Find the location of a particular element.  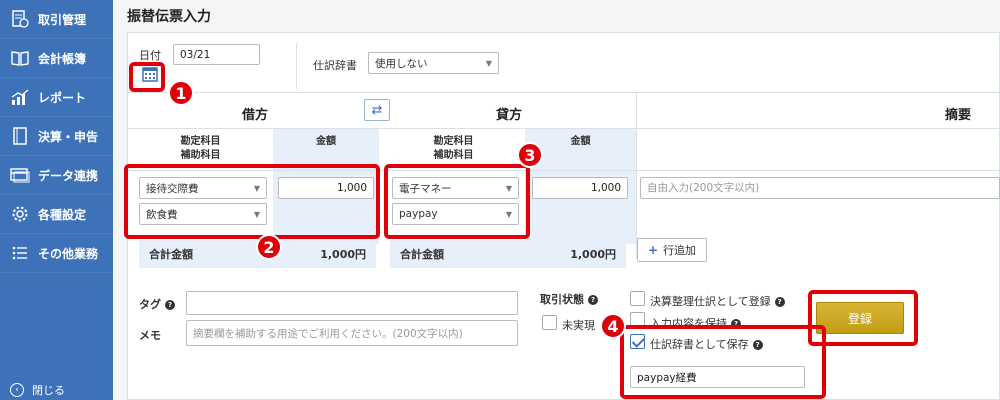

annotation-badge-3: 3 is located at coordinates (530, 155).